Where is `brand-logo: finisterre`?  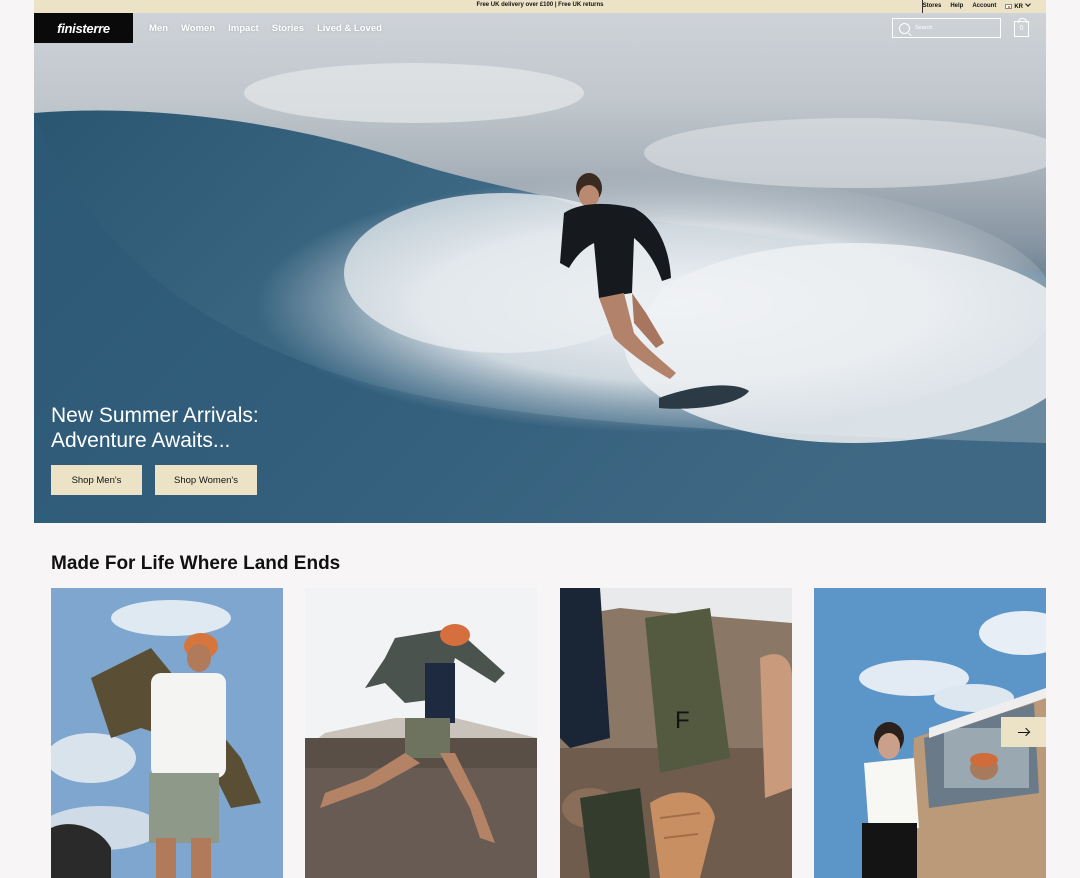 brand-logo: finisterre is located at coordinates (83, 28).